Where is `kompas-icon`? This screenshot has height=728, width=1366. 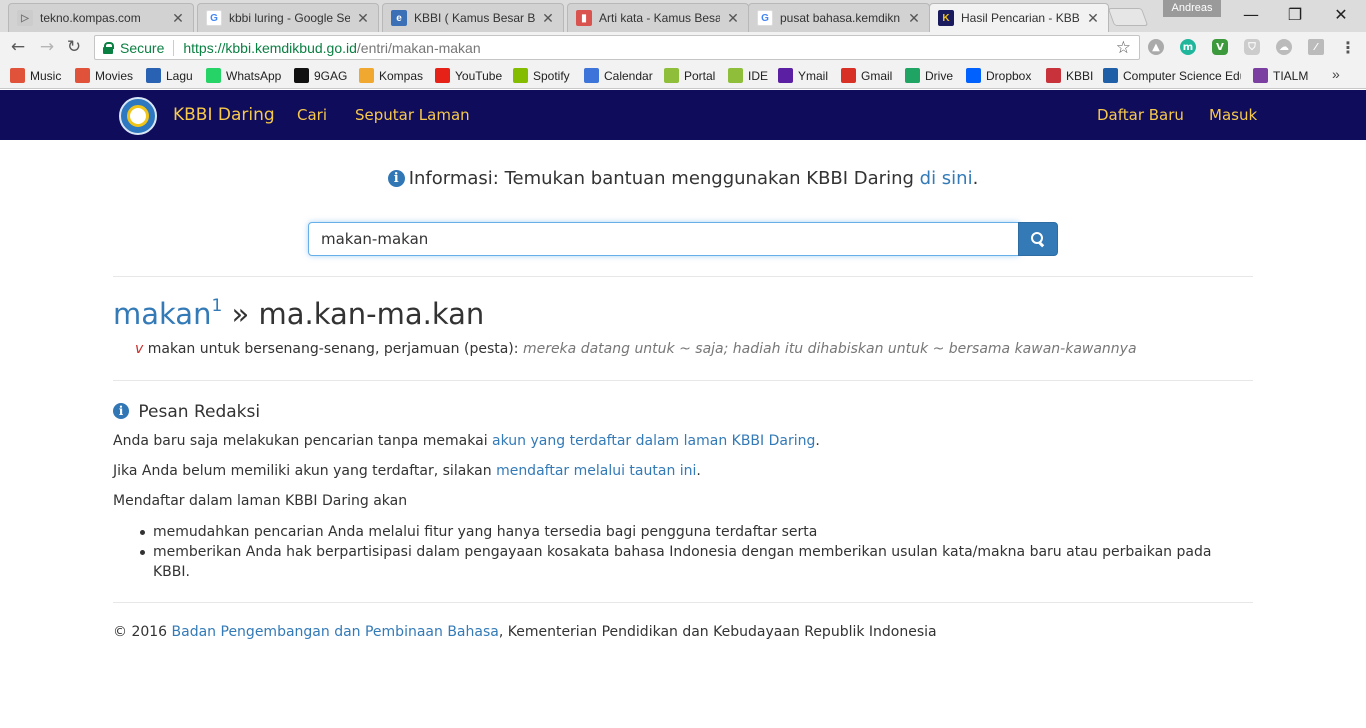 kompas-icon is located at coordinates (366, 75).